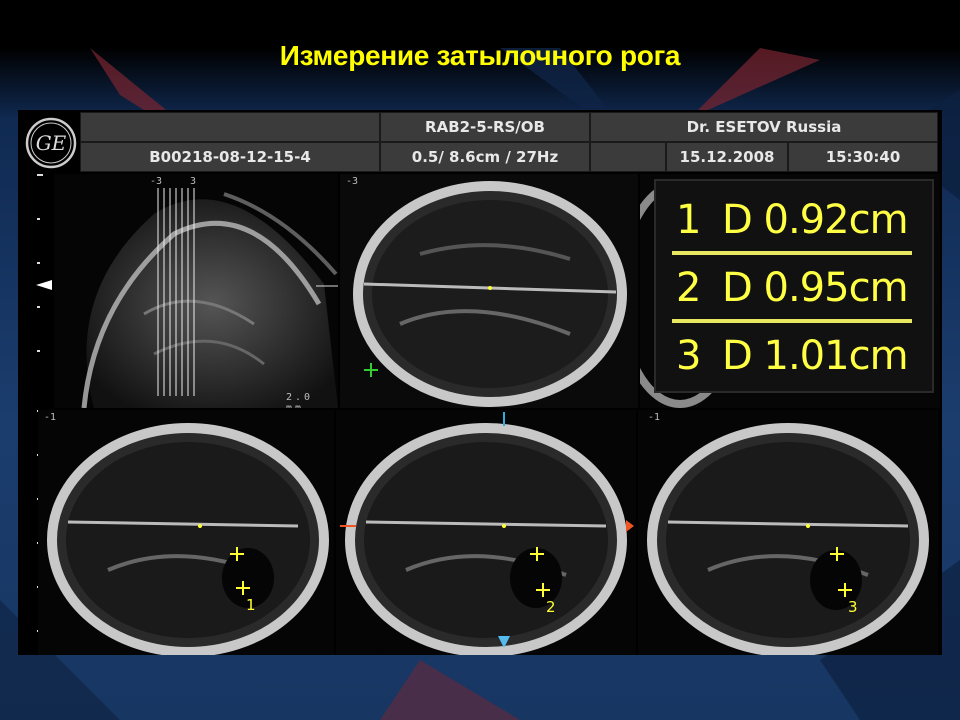 The height and width of the screenshot is (720, 960). What do you see at coordinates (485, 157) in the screenshot?
I see `scan-params: 0.5/ 8.6cm / 27Hz` at bounding box center [485, 157].